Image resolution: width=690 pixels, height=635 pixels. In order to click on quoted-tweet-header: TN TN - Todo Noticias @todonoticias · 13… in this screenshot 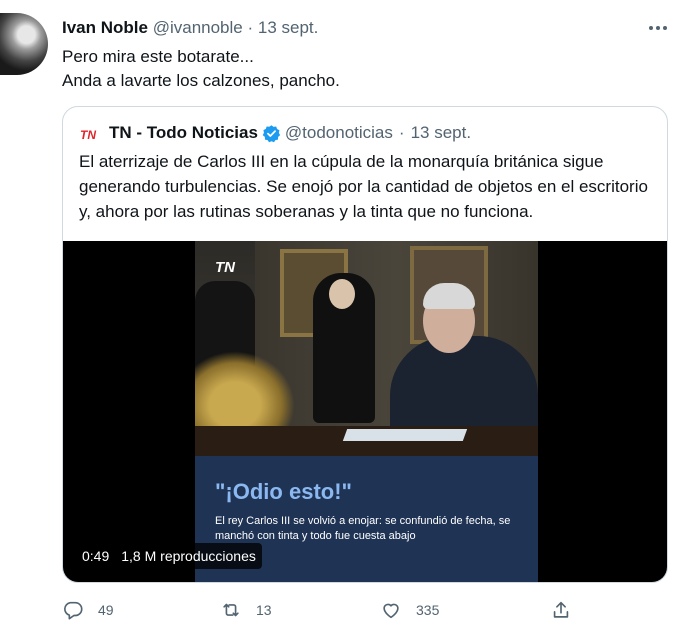, I will do `click(275, 133)`.